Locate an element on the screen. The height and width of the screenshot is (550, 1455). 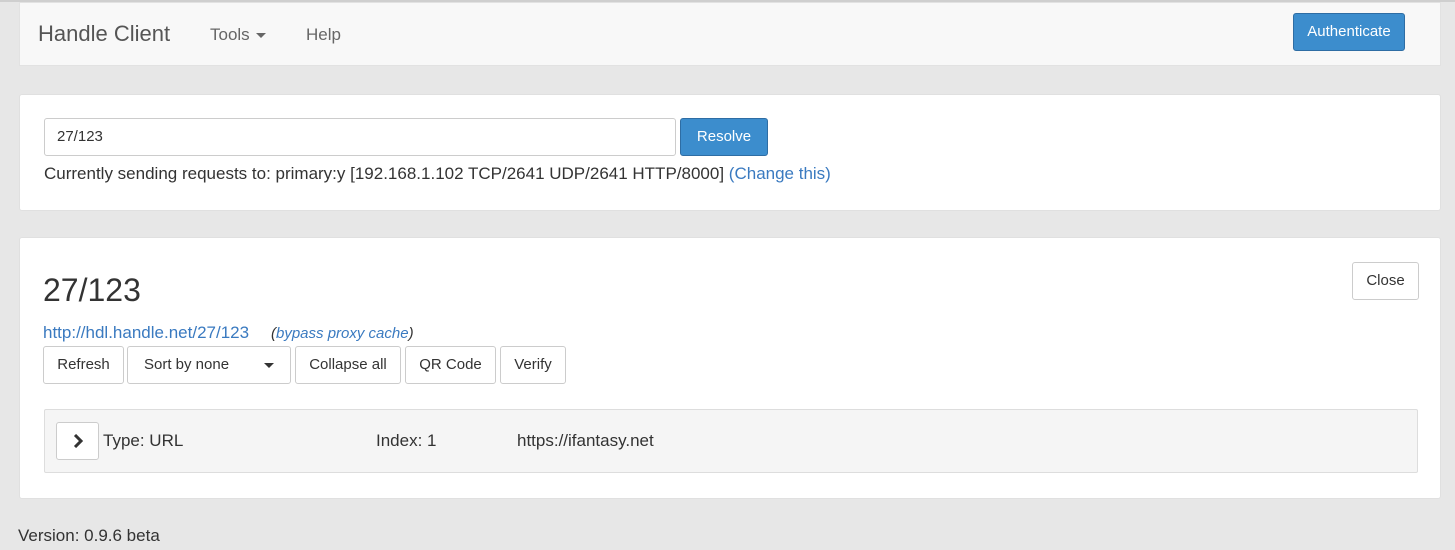
collapse-all-button: Collapse all is located at coordinates (348, 365).